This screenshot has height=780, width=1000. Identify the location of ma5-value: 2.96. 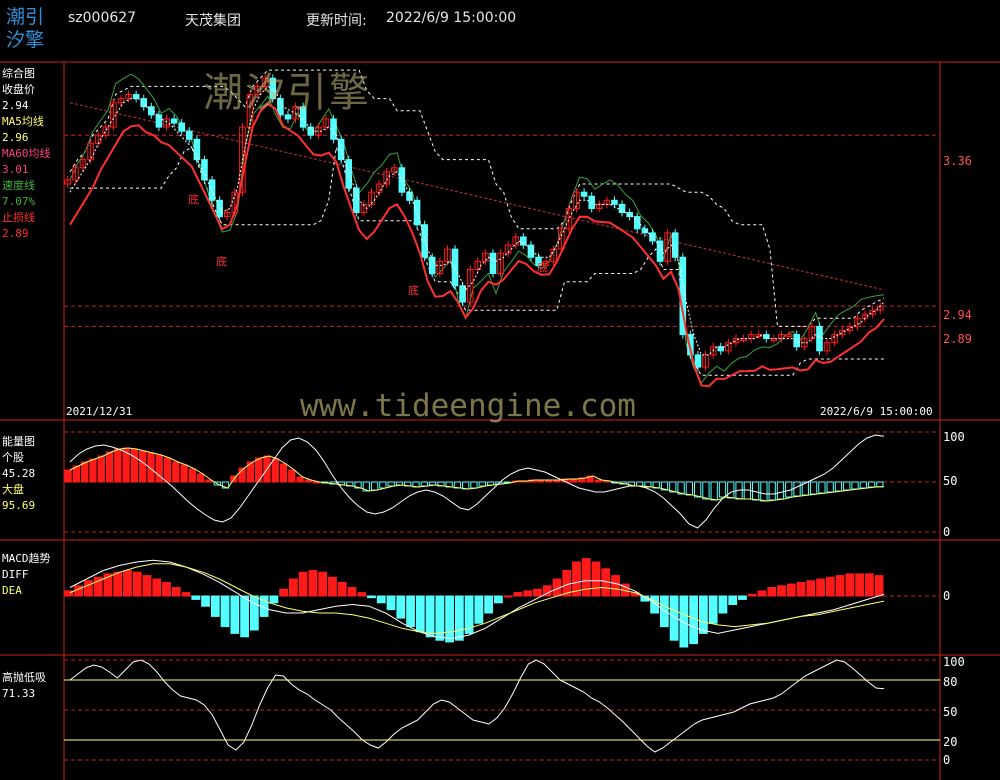
(15, 137).